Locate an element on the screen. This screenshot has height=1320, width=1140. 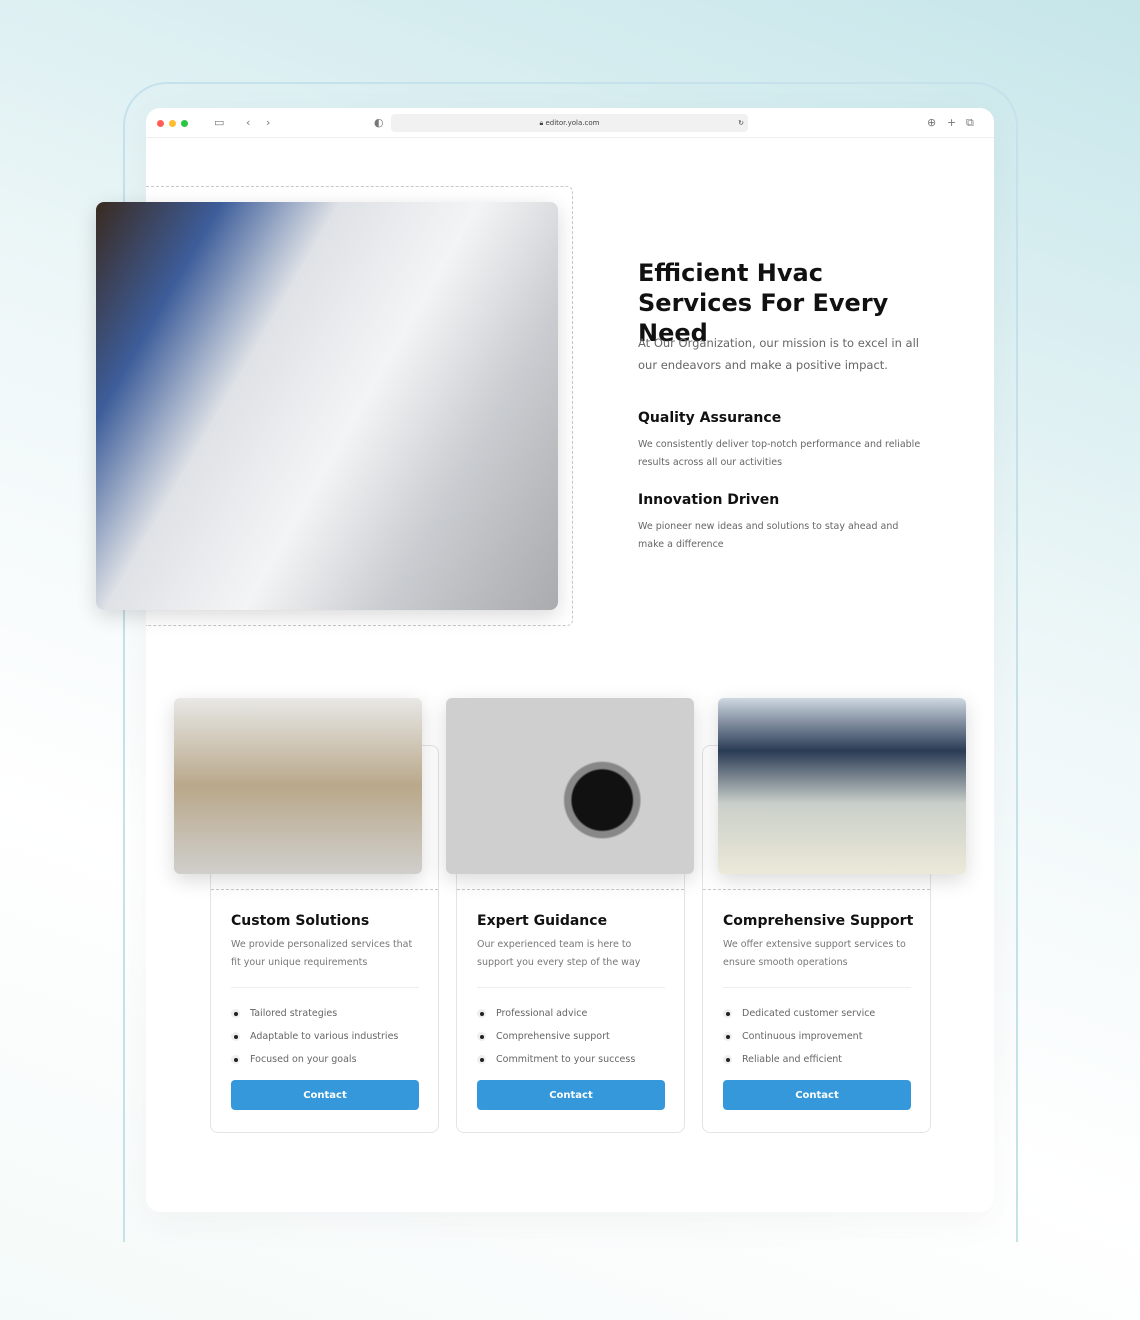
shield-icon: ◐ is located at coordinates (379, 123).